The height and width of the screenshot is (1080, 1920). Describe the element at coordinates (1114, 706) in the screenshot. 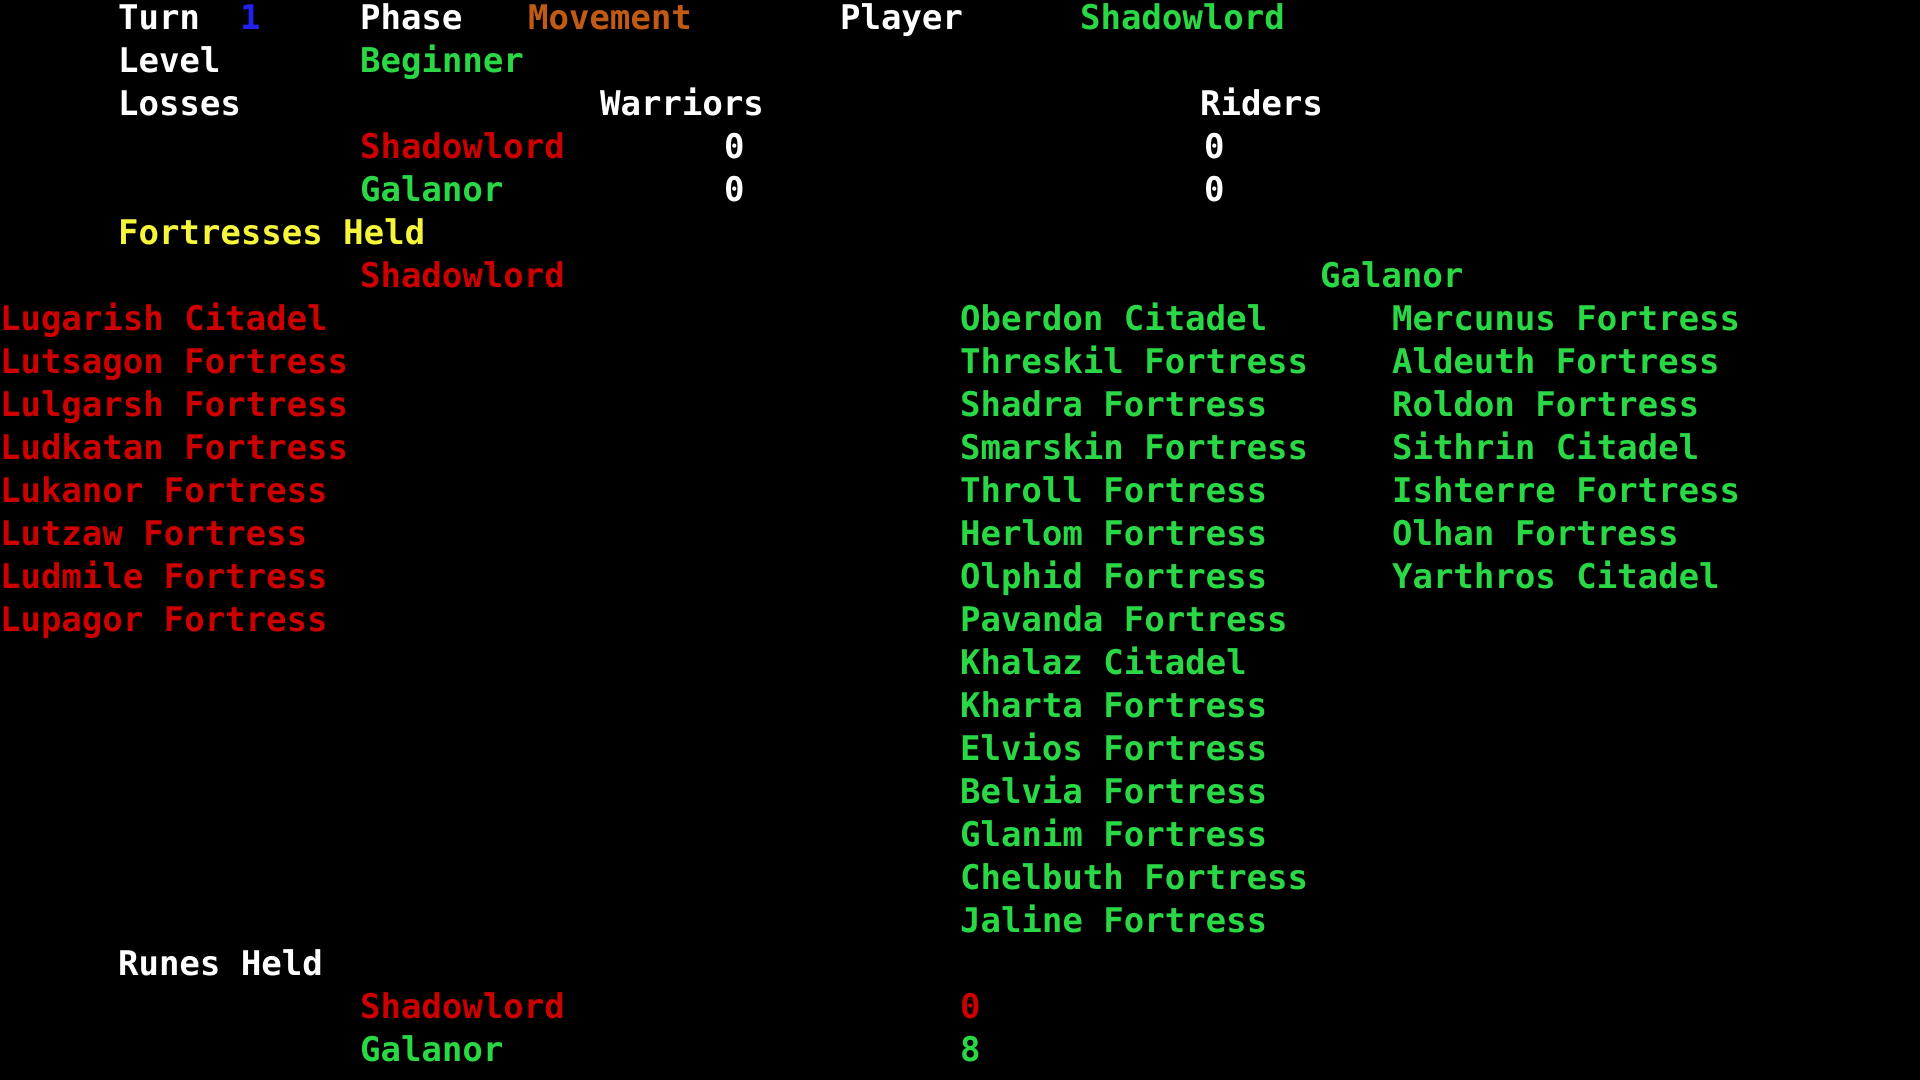

I see `galanor-fortress-item: Kharta Fortress` at that location.